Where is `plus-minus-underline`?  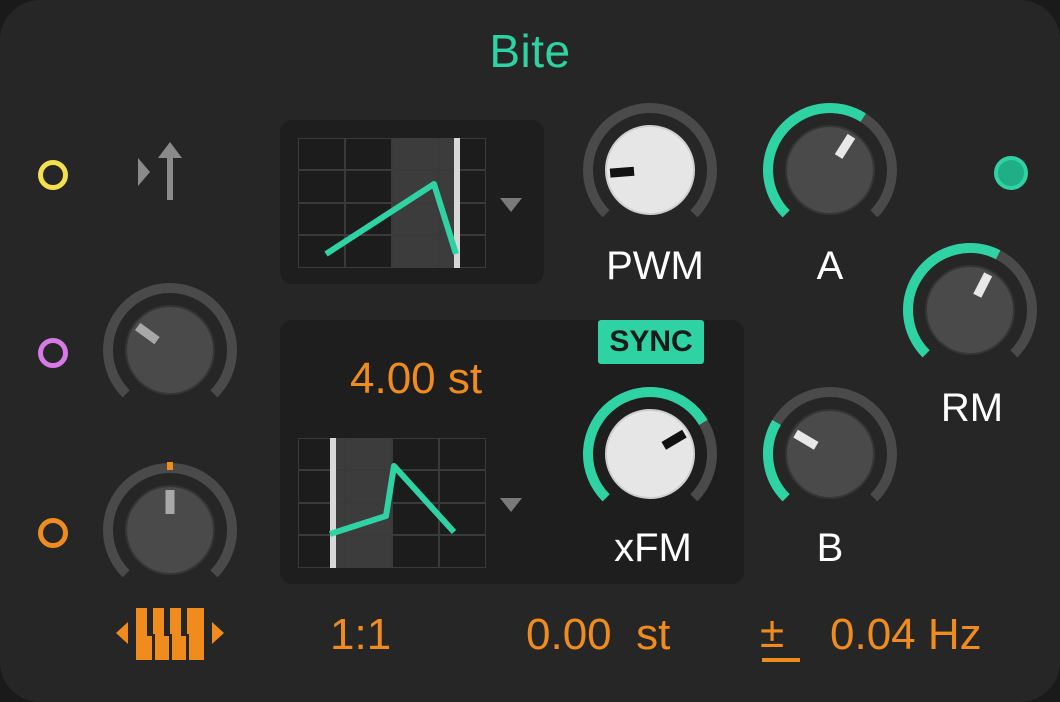
plus-minus-underline is located at coordinates (781, 660).